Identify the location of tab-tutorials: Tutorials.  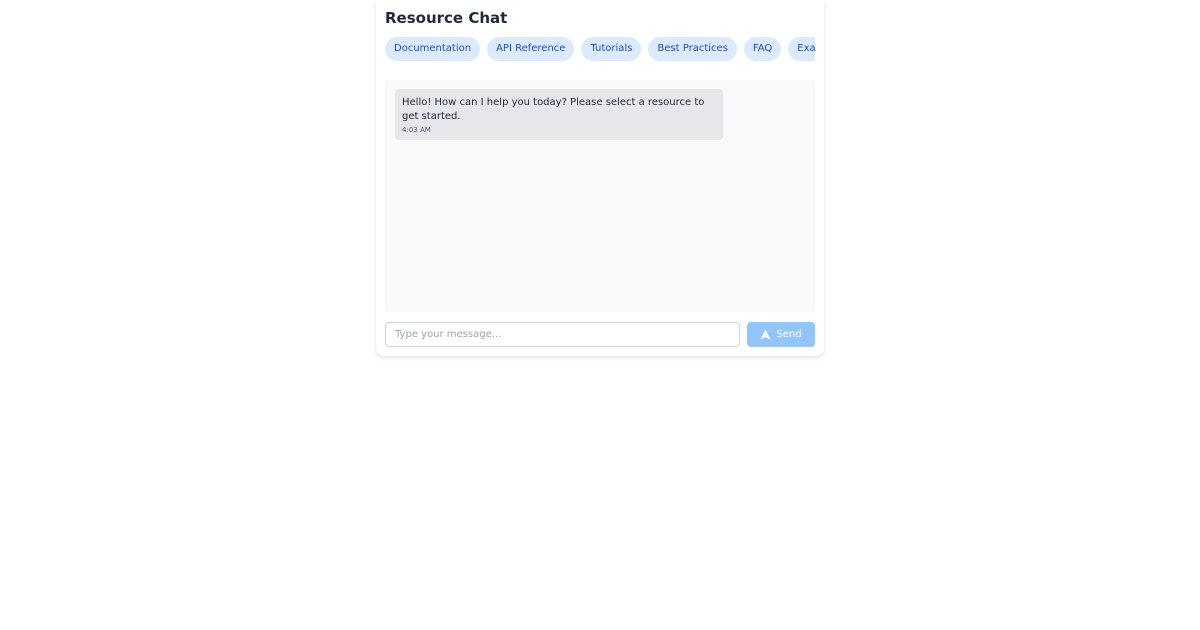
(611, 49).